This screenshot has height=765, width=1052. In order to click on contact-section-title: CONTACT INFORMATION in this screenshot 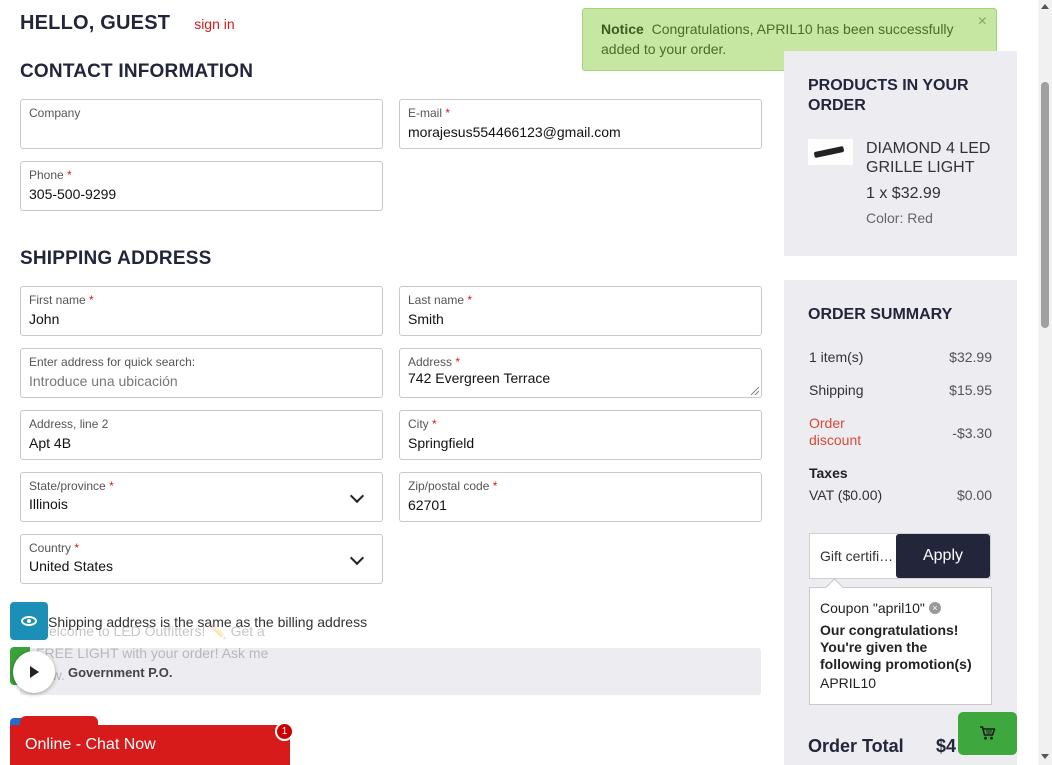, I will do `click(137, 71)`.